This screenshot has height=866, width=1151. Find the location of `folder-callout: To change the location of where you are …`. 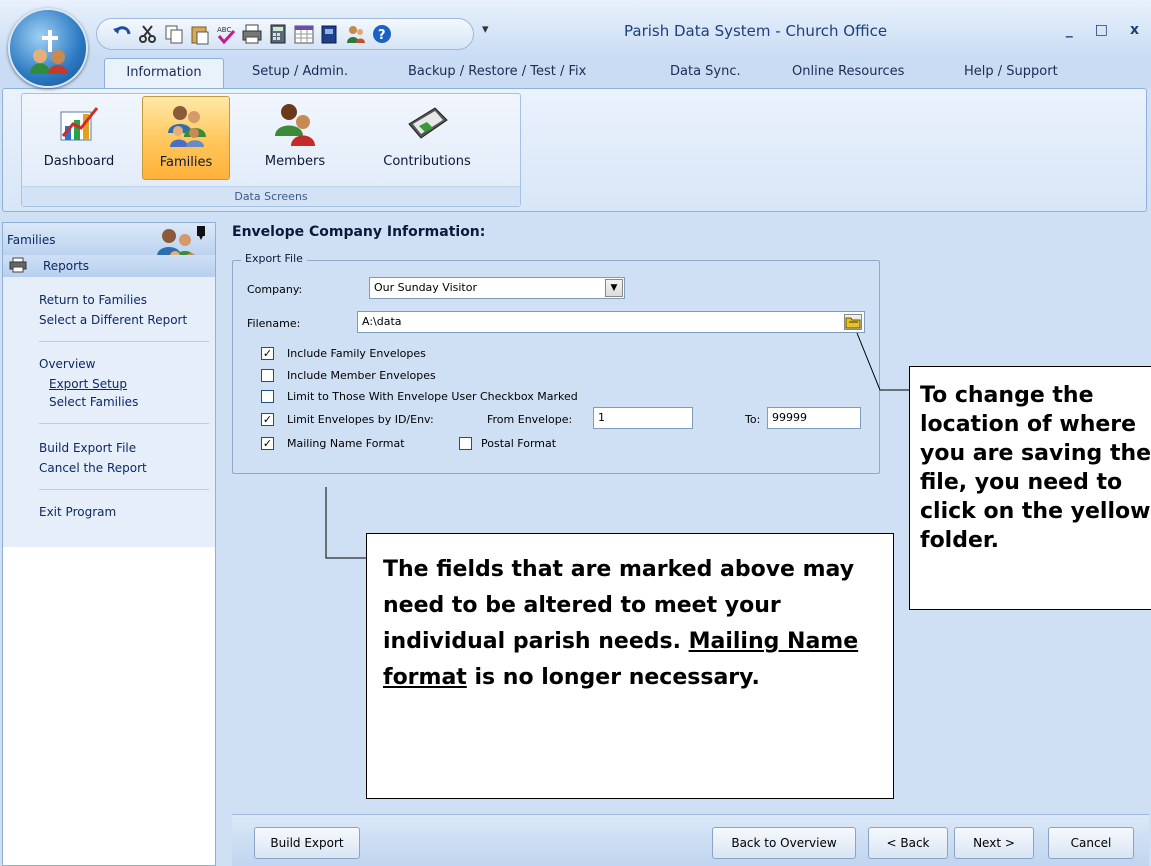

folder-callout: To change the location of where you are … is located at coordinates (1030, 488).